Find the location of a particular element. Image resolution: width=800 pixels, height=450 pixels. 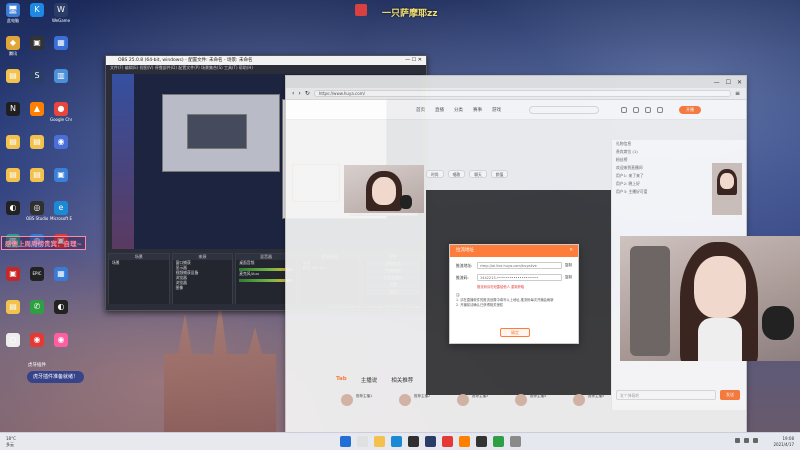

menu-icon: ≡ is located at coordinates (737, 93).